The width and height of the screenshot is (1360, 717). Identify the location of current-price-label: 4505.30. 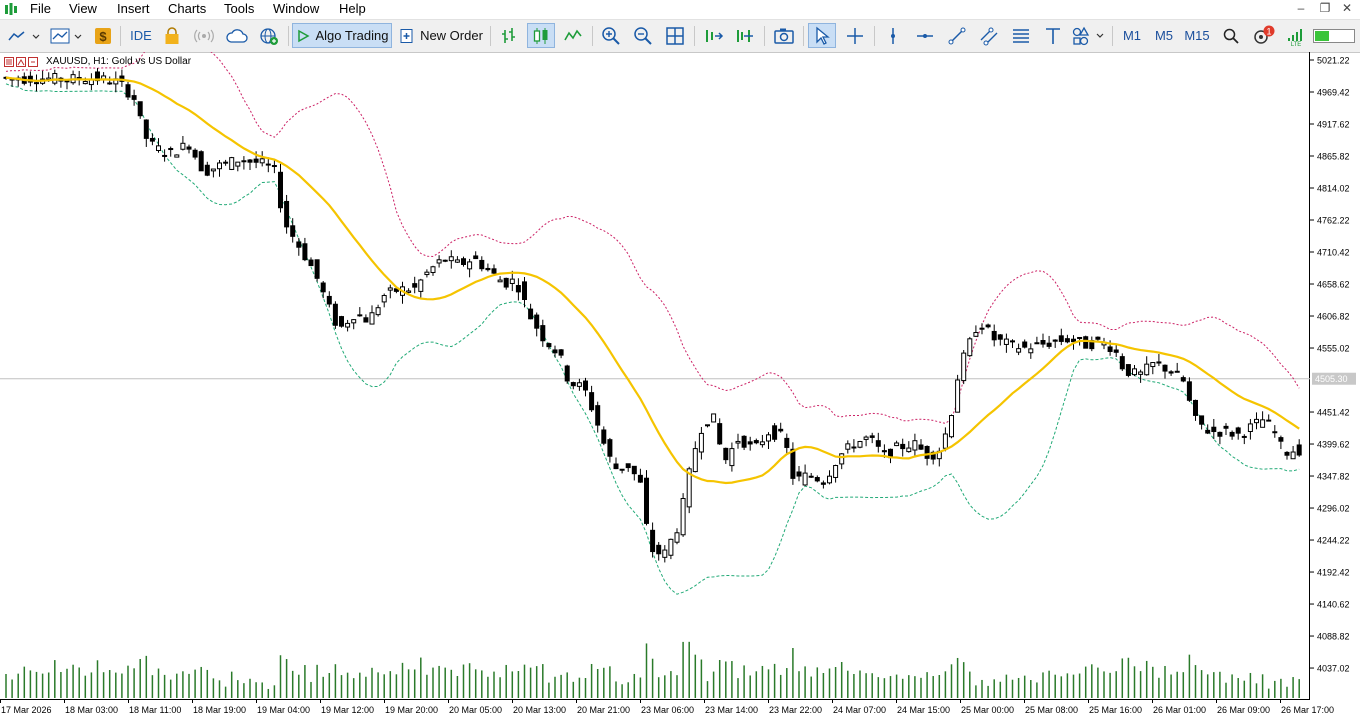
(1331, 379).